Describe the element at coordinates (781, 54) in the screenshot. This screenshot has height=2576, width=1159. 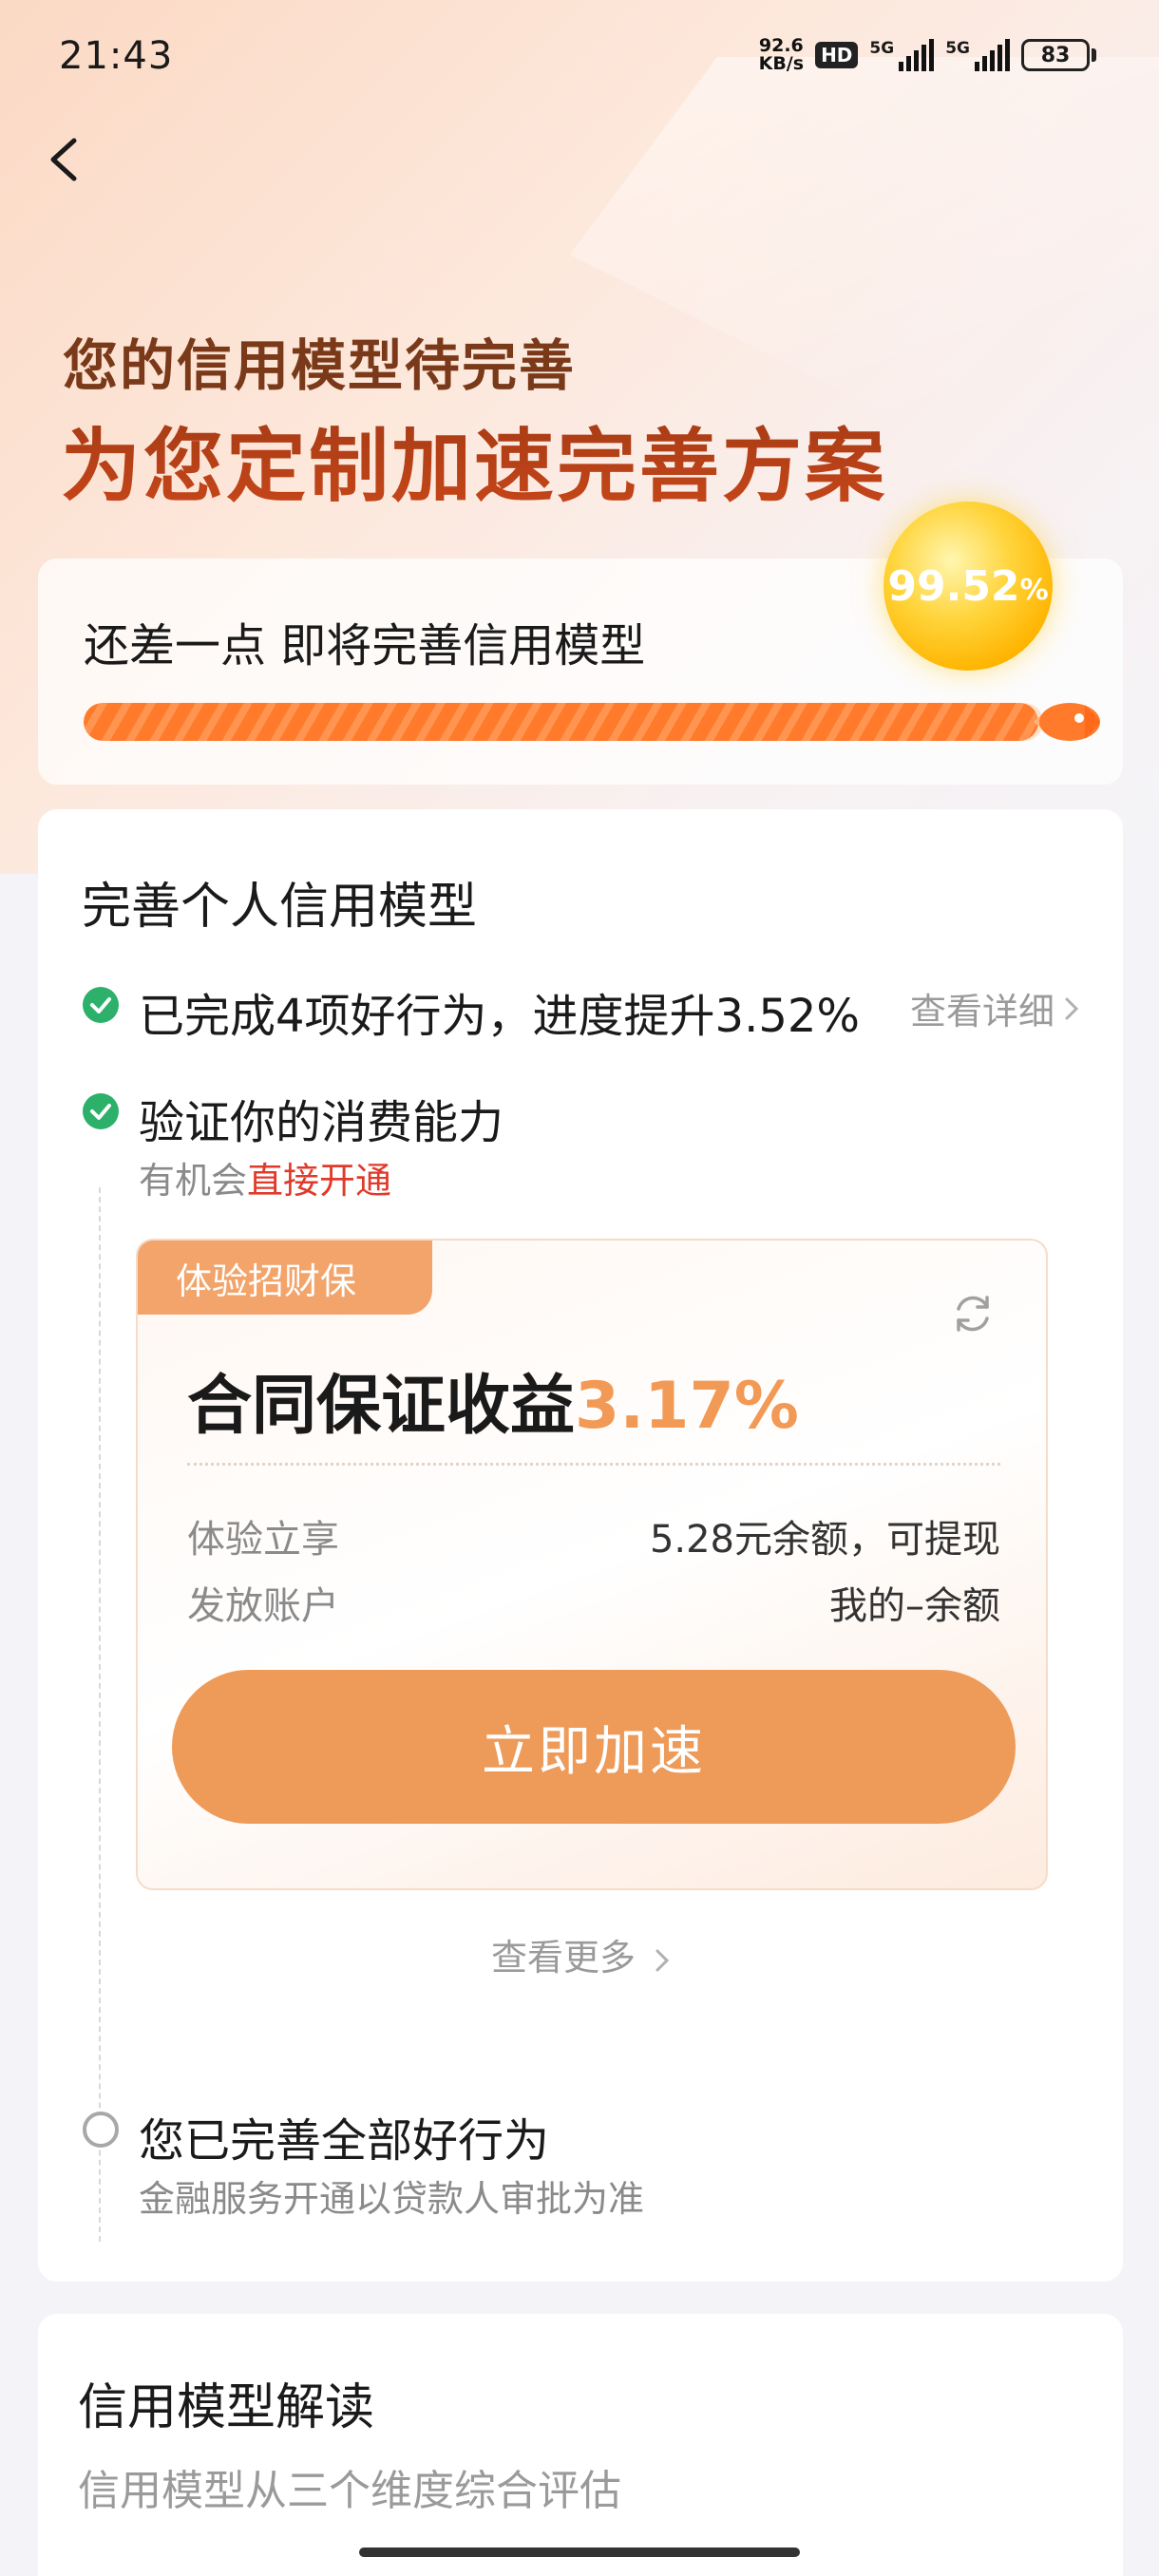
I see `network-speed: 92.6 KB/s` at that location.